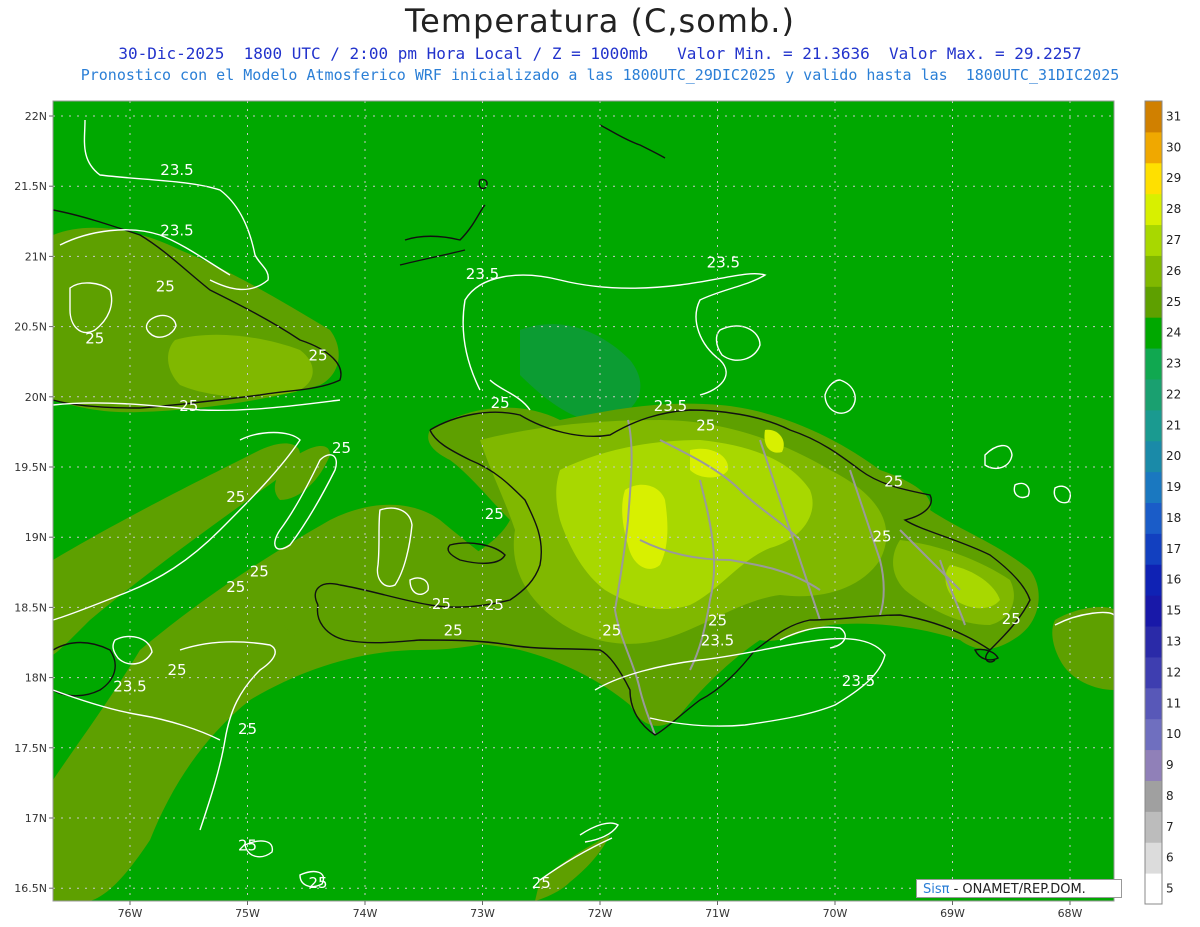  What do you see at coordinates (365, 913) in the screenshot?
I see `lon-label: 74W` at bounding box center [365, 913].